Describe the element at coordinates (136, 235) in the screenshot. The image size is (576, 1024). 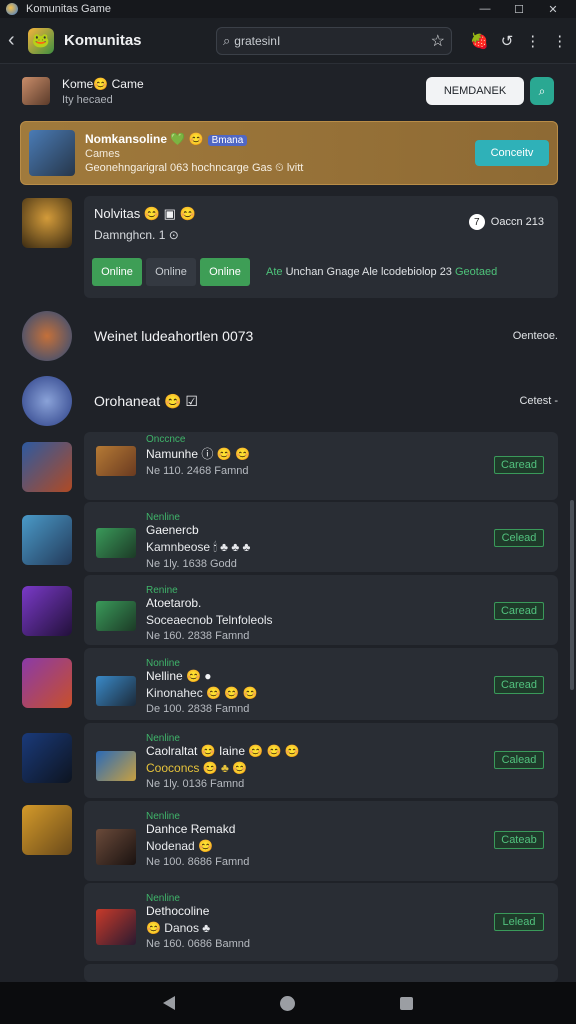
I see `notice-subtitle: Damnghcn. 1 ⊙` at that location.